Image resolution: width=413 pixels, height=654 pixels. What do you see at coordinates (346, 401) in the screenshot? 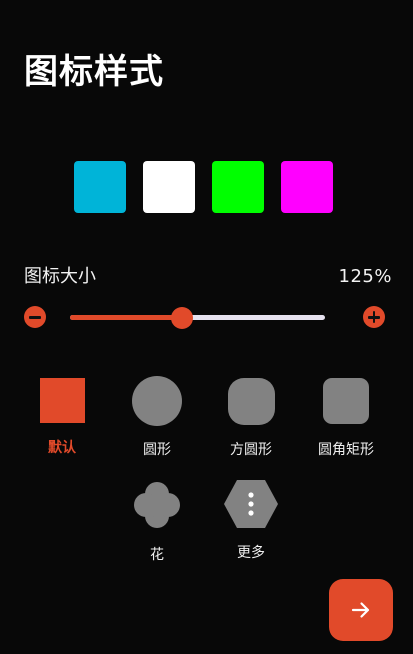
I see `rounded-rect-shape-icon` at bounding box center [346, 401].